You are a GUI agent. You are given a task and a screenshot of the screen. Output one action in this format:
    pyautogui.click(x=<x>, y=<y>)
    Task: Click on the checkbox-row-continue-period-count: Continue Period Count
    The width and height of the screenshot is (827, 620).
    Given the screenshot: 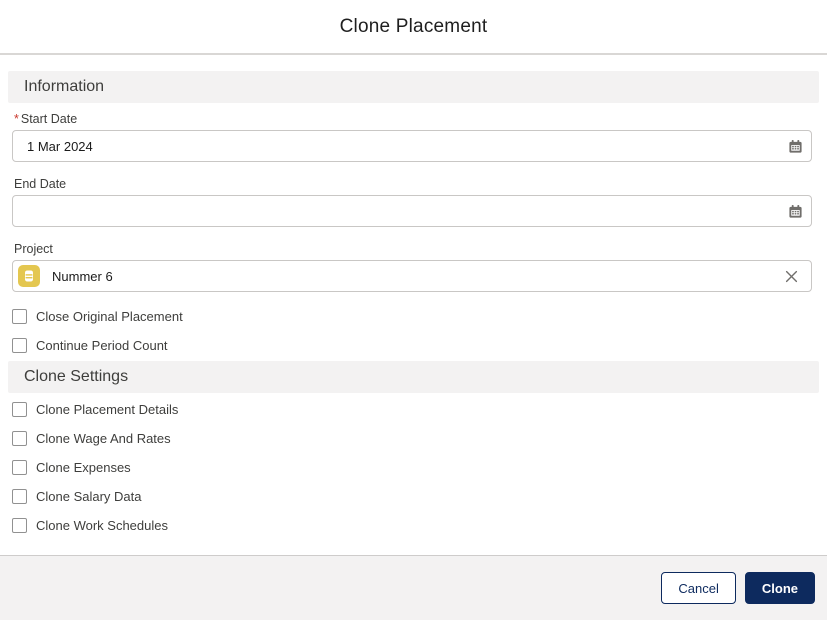 What is the action you would take?
    pyautogui.click(x=413, y=345)
    